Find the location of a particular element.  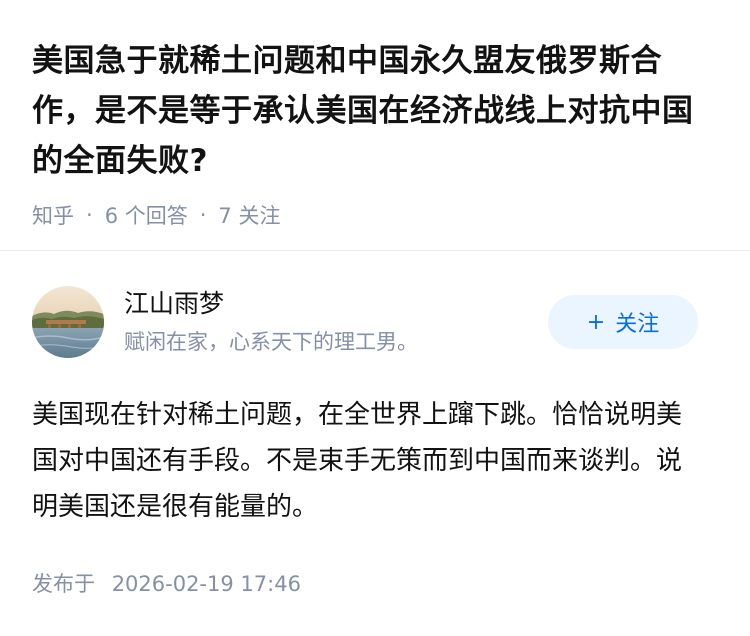

author-info: 江山雨梦 赋闲在家，心系天下的理工男。 is located at coordinates (336, 322).